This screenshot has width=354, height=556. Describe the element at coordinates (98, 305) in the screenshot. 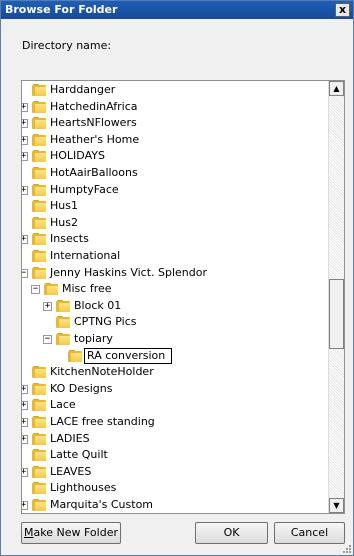

I see `tree-node-label: Block 01` at that location.